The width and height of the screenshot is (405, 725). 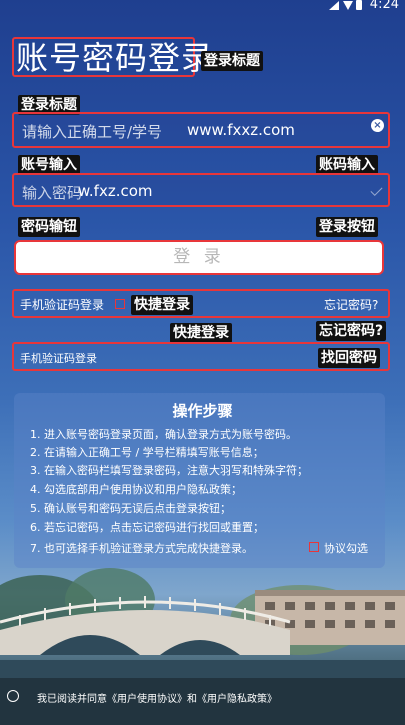 I want to click on login-button: 登 录, so click(x=199, y=257).